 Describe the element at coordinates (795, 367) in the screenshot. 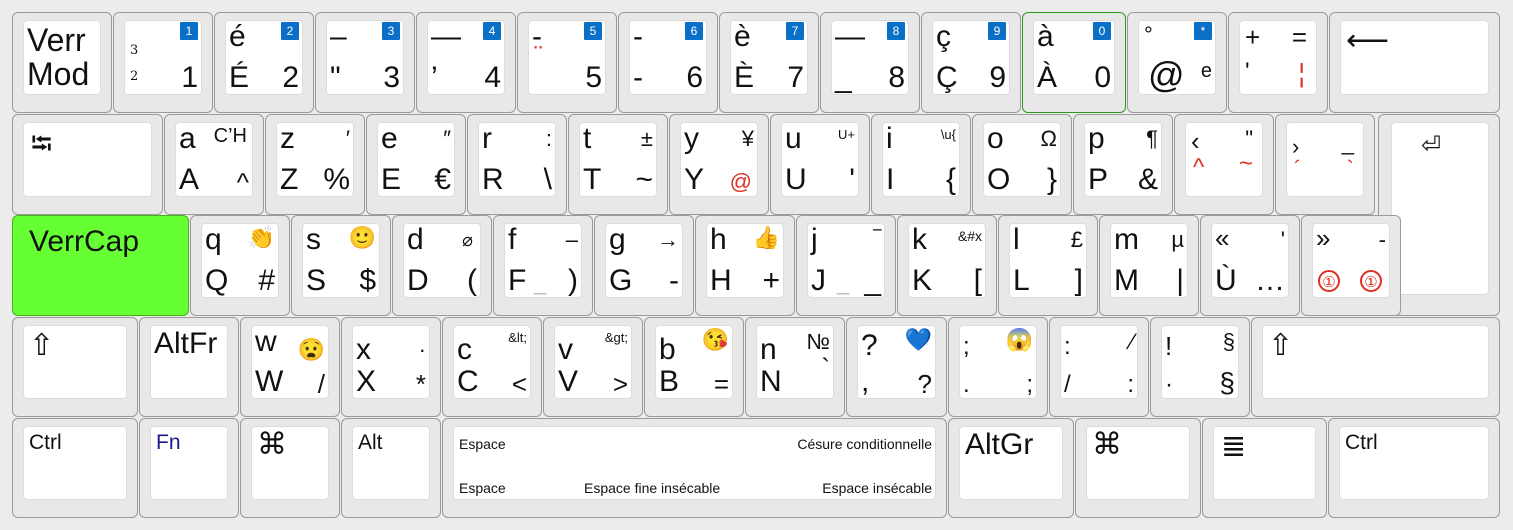

I see `key-n: n № N `` at that location.